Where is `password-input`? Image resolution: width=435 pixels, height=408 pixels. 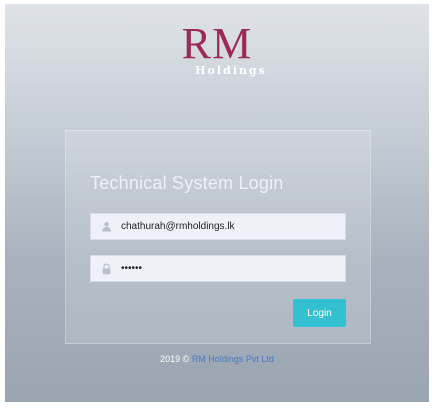 password-input is located at coordinates (226, 268).